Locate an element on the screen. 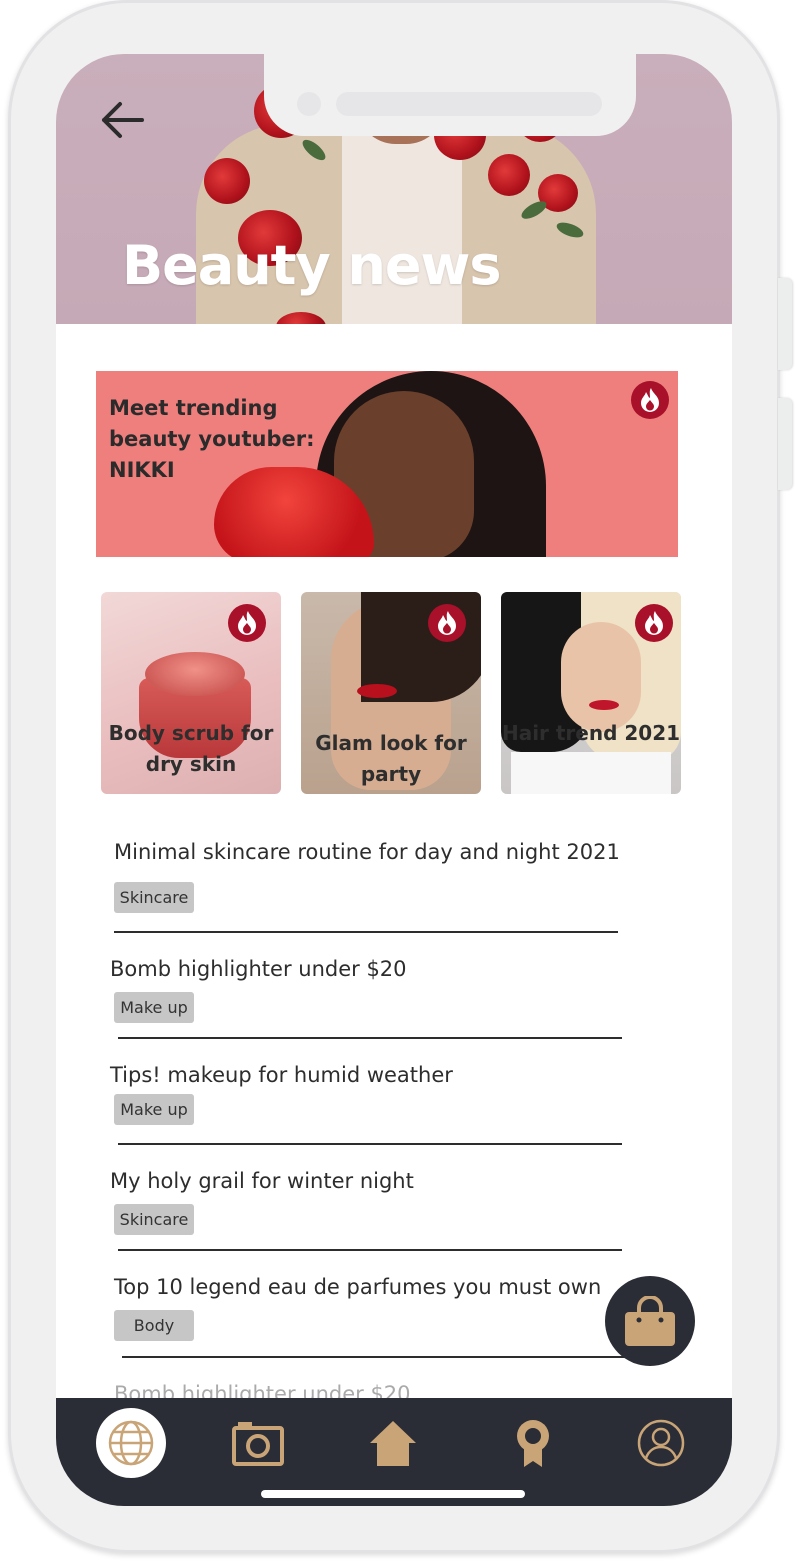  home-icon is located at coordinates (393, 1443).